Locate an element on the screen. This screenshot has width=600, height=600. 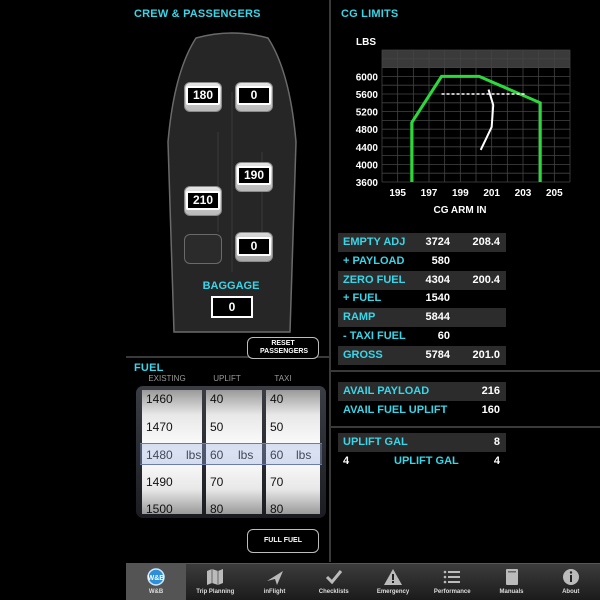
tab-inflight: inFlight is located at coordinates (275, 582).